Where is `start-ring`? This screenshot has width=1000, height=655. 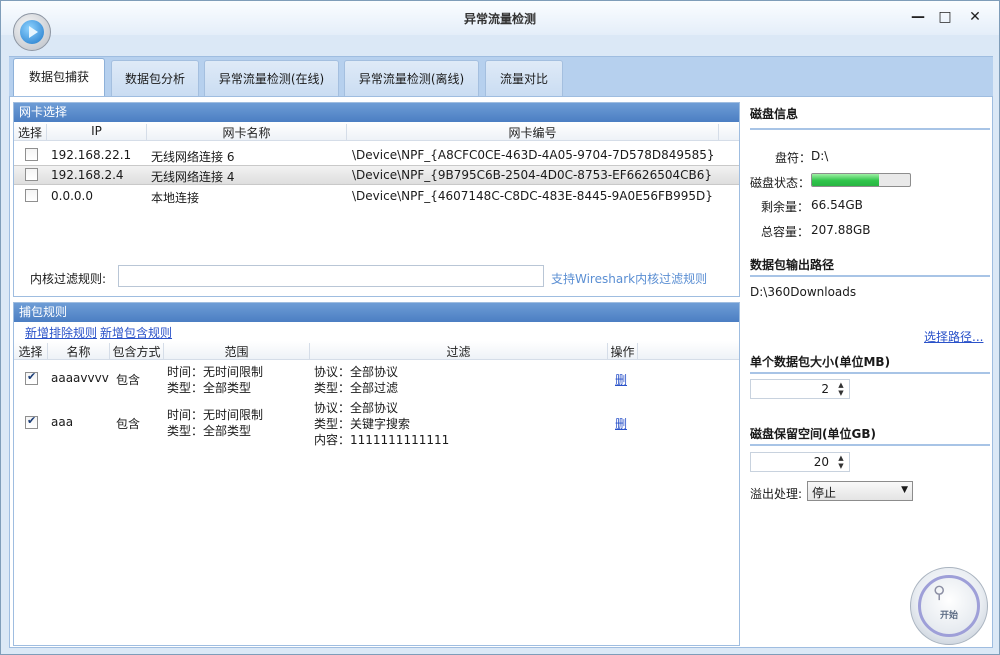 start-ring is located at coordinates (949, 606).